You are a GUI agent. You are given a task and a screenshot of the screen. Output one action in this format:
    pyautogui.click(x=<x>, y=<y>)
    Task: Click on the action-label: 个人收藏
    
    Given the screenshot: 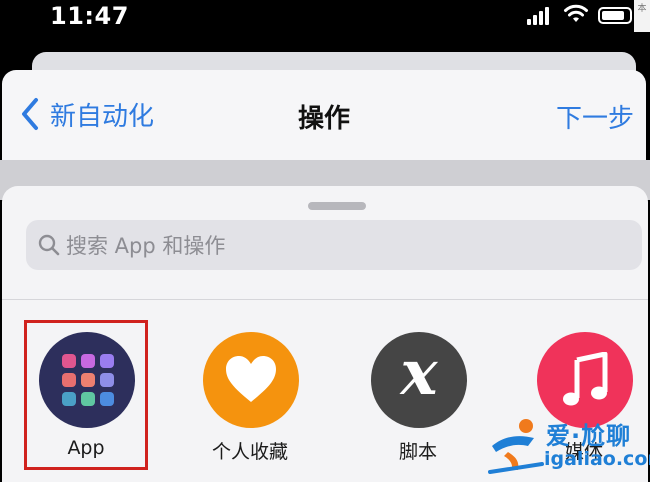 What is the action you would take?
    pyautogui.click(x=249, y=452)
    